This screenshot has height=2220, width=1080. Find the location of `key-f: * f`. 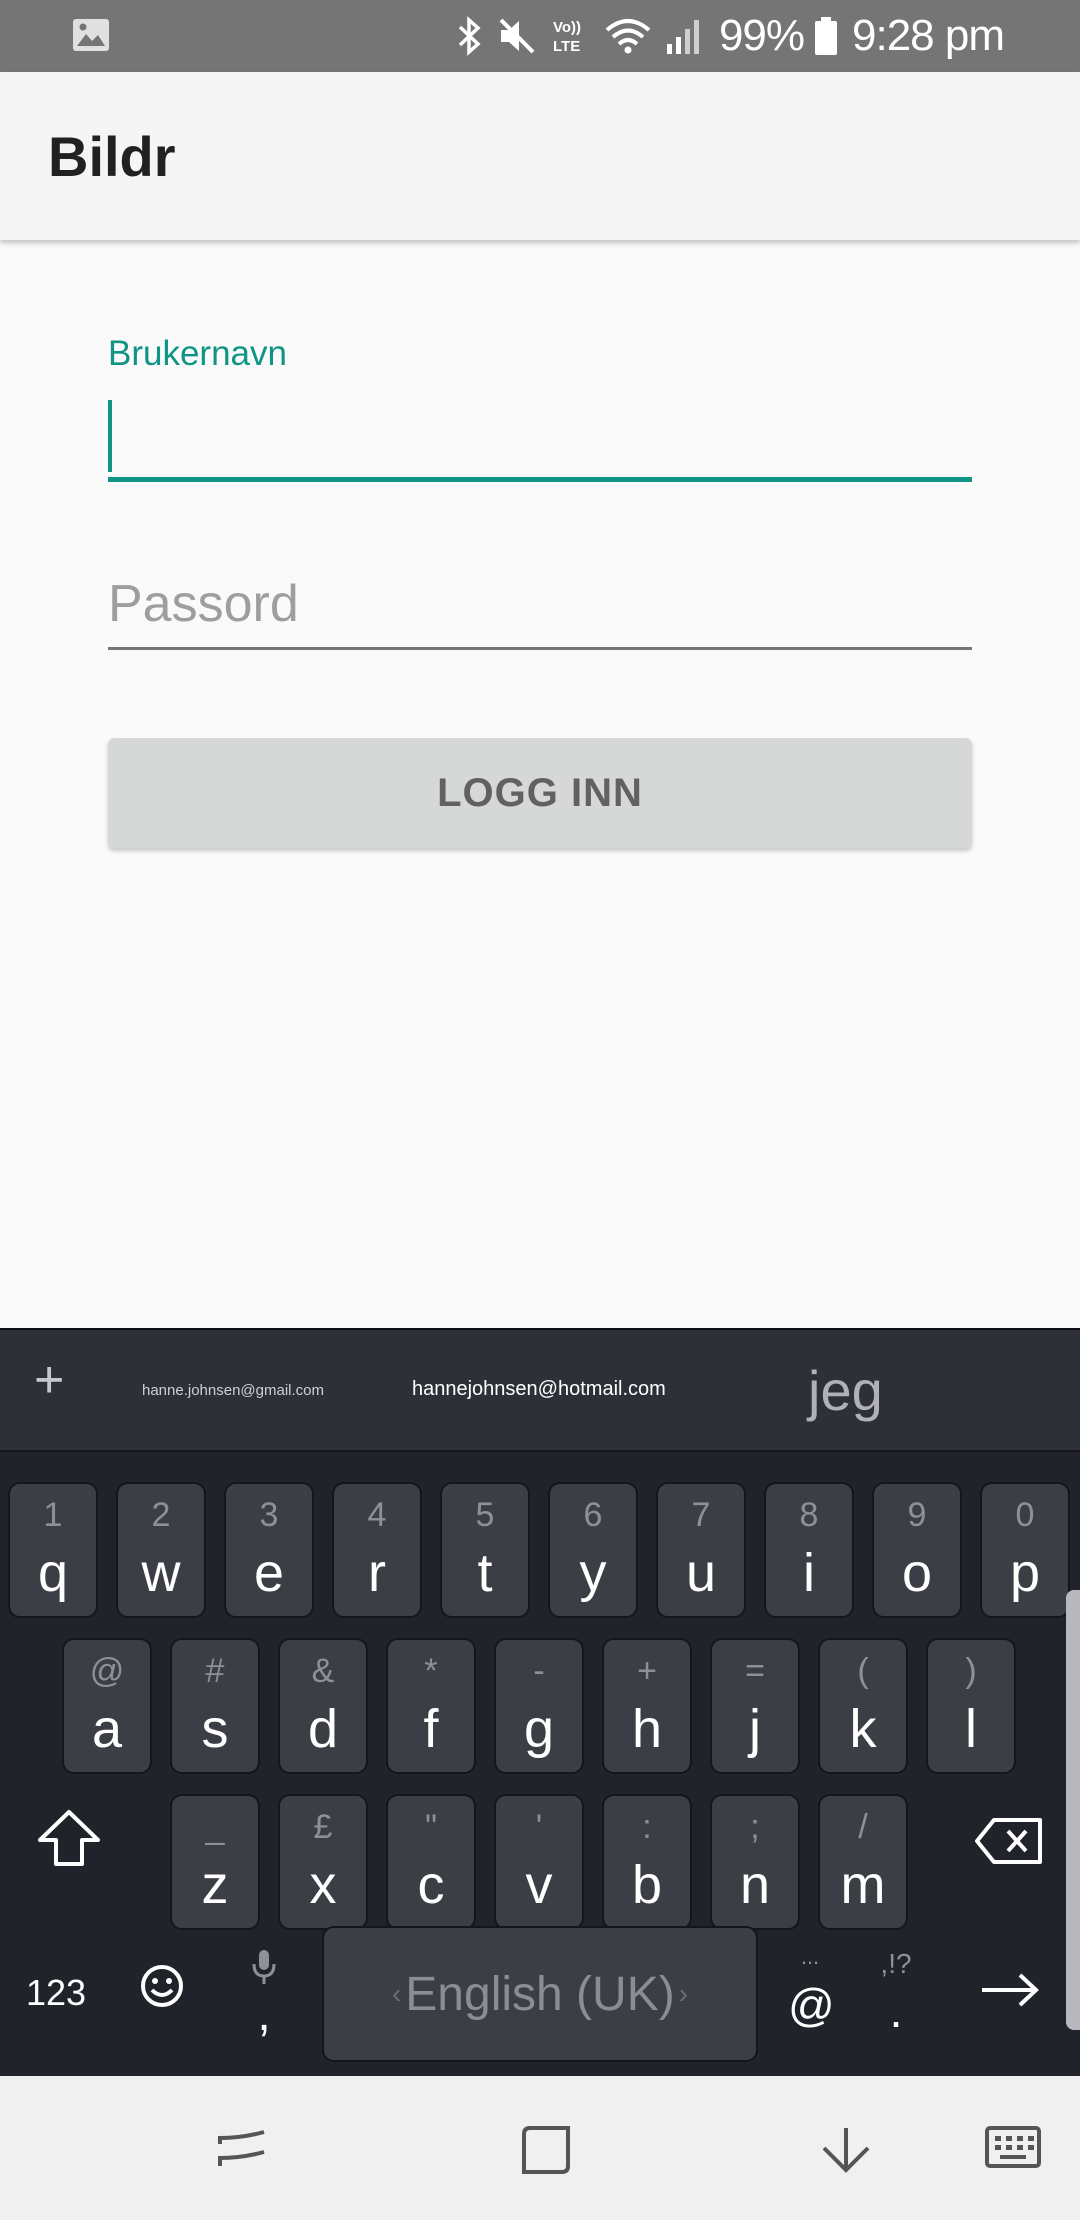

key-f: * f is located at coordinates (431, 1706).